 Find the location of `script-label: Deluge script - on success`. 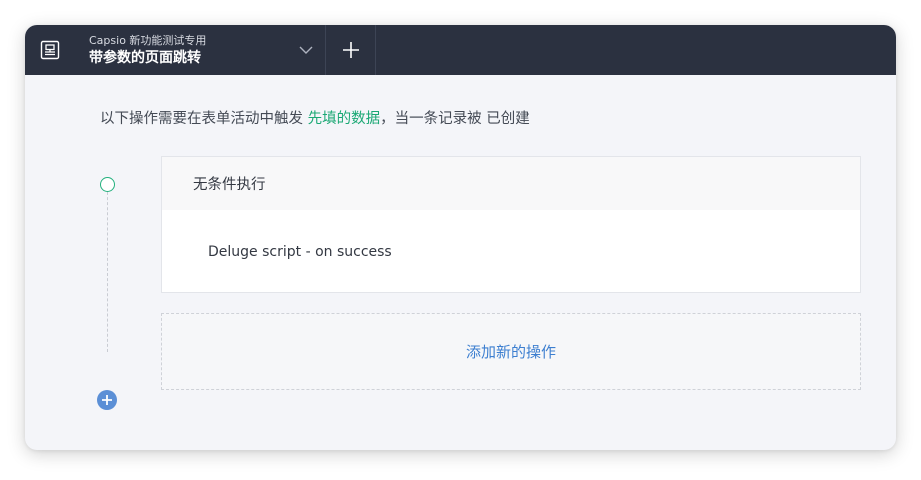

script-label: Deluge script - on success is located at coordinates (300, 251).